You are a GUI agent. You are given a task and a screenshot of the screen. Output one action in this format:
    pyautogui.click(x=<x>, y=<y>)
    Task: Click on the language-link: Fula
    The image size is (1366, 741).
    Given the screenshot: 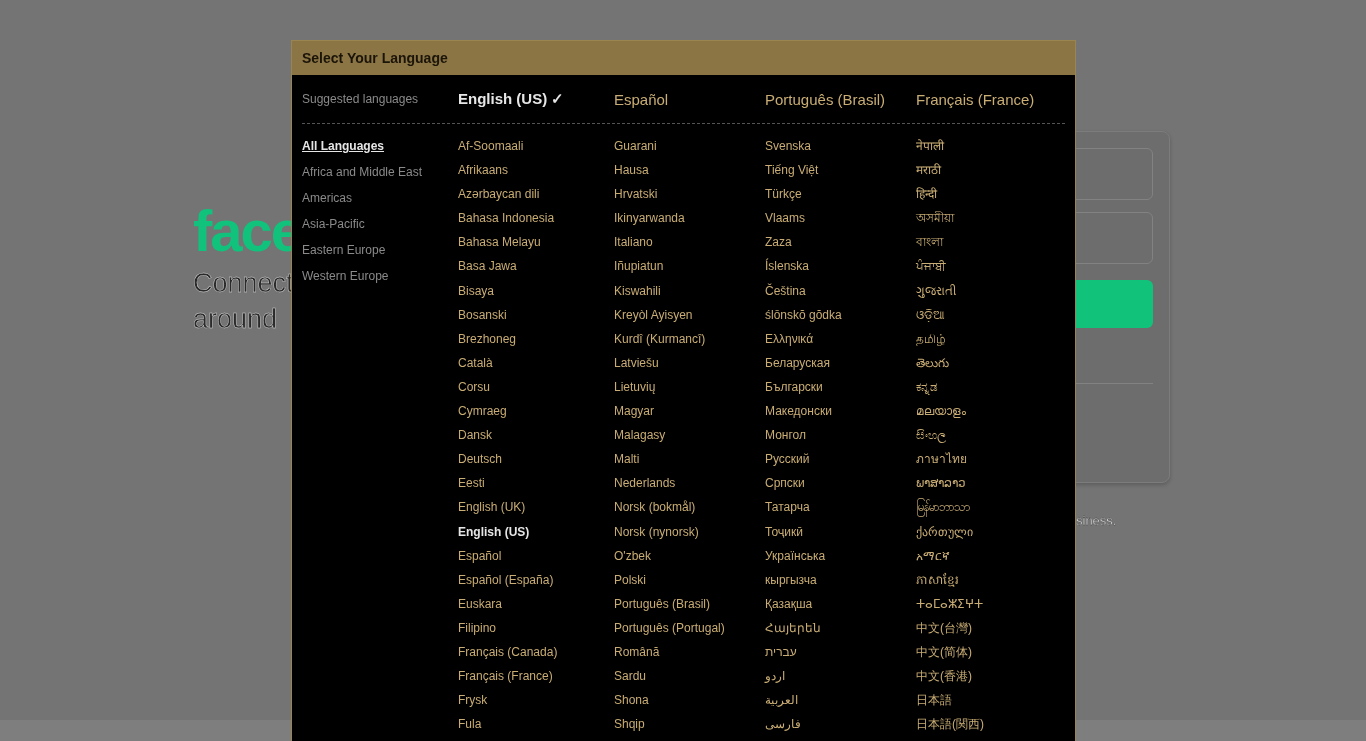 What is the action you would take?
    pyautogui.click(x=470, y=724)
    